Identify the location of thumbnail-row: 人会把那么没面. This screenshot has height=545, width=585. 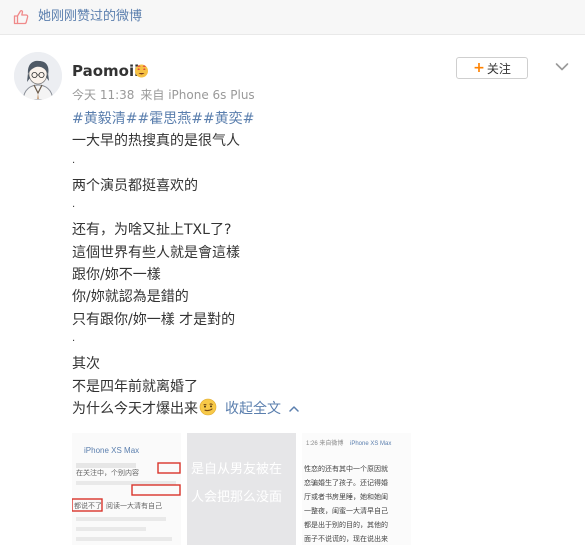
(236, 497).